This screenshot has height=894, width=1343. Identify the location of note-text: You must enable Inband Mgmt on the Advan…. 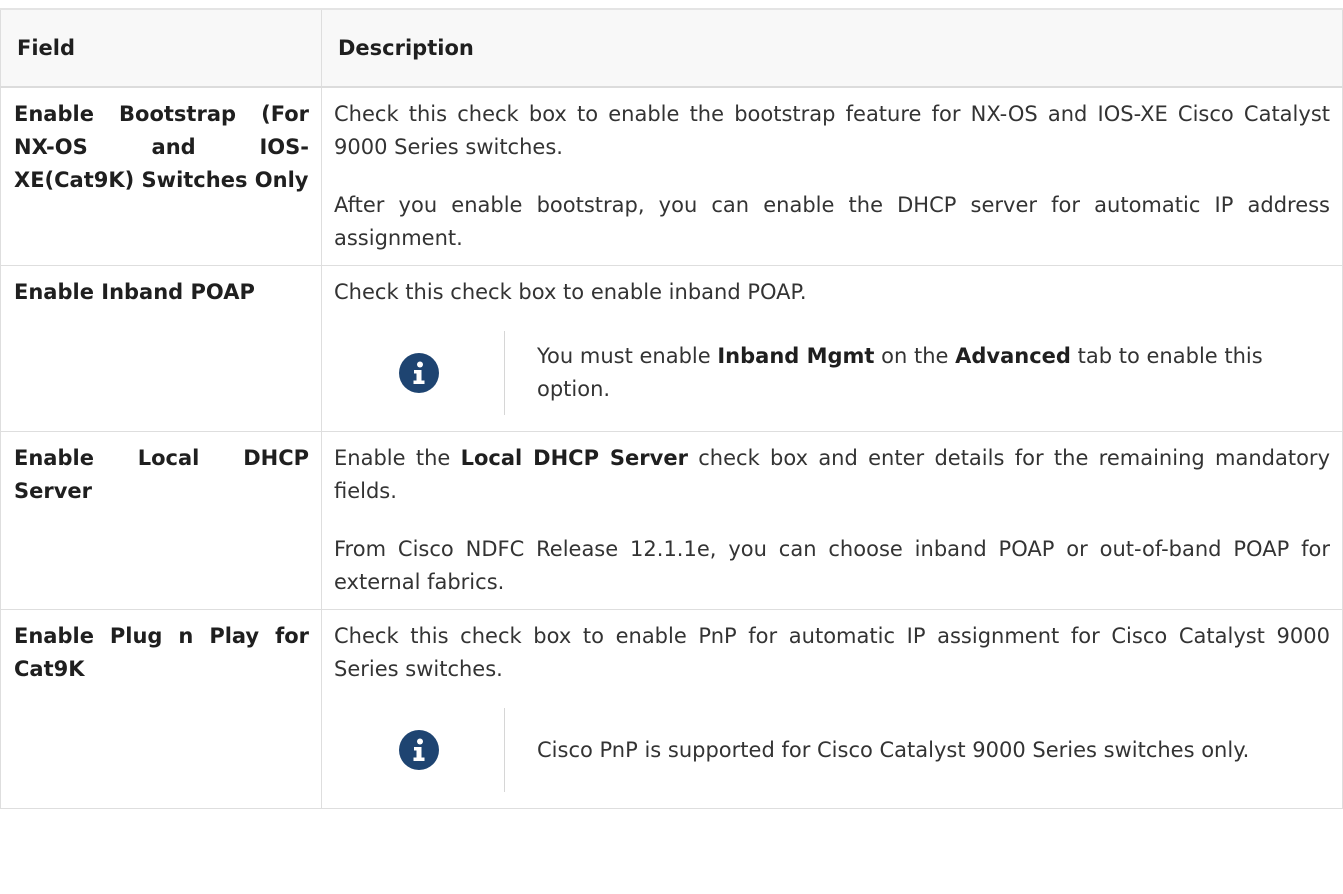
(900, 372).